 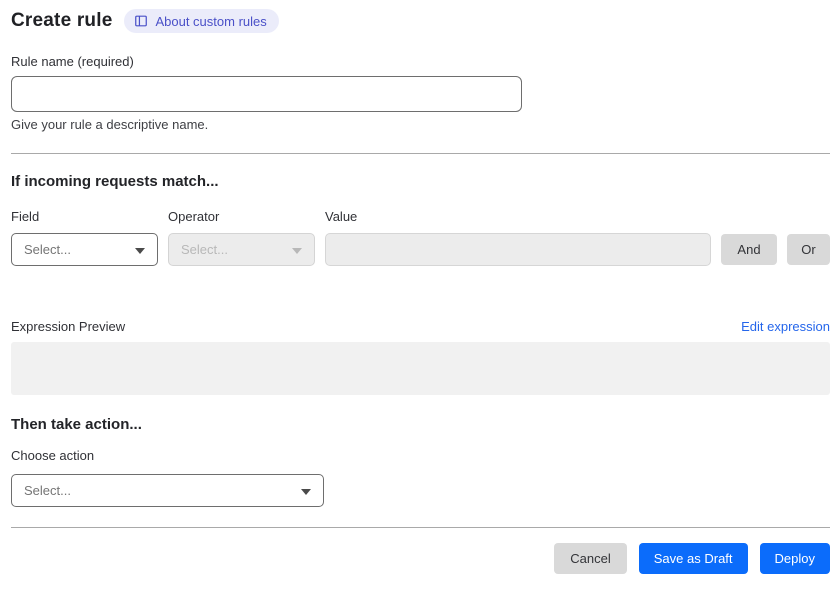 What do you see at coordinates (62, 20) in the screenshot?
I see `page-title: Create rule` at bounding box center [62, 20].